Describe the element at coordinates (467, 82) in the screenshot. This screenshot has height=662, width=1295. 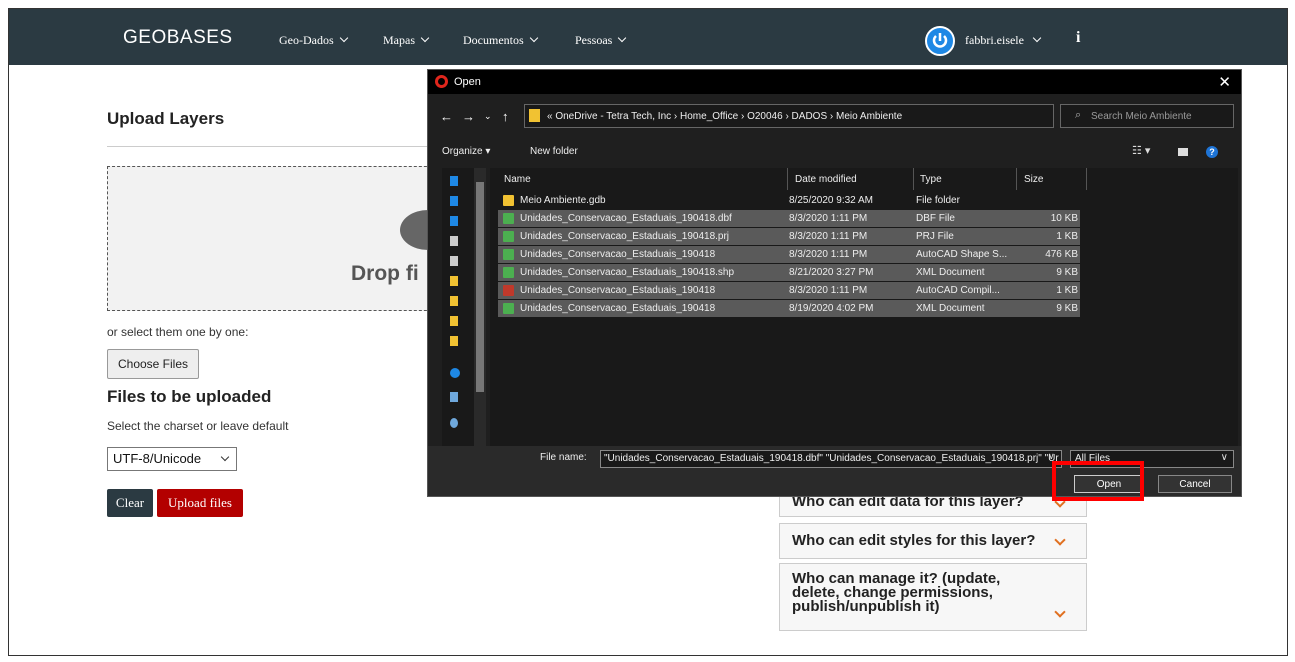
I see `dialog-title: Open` at that location.